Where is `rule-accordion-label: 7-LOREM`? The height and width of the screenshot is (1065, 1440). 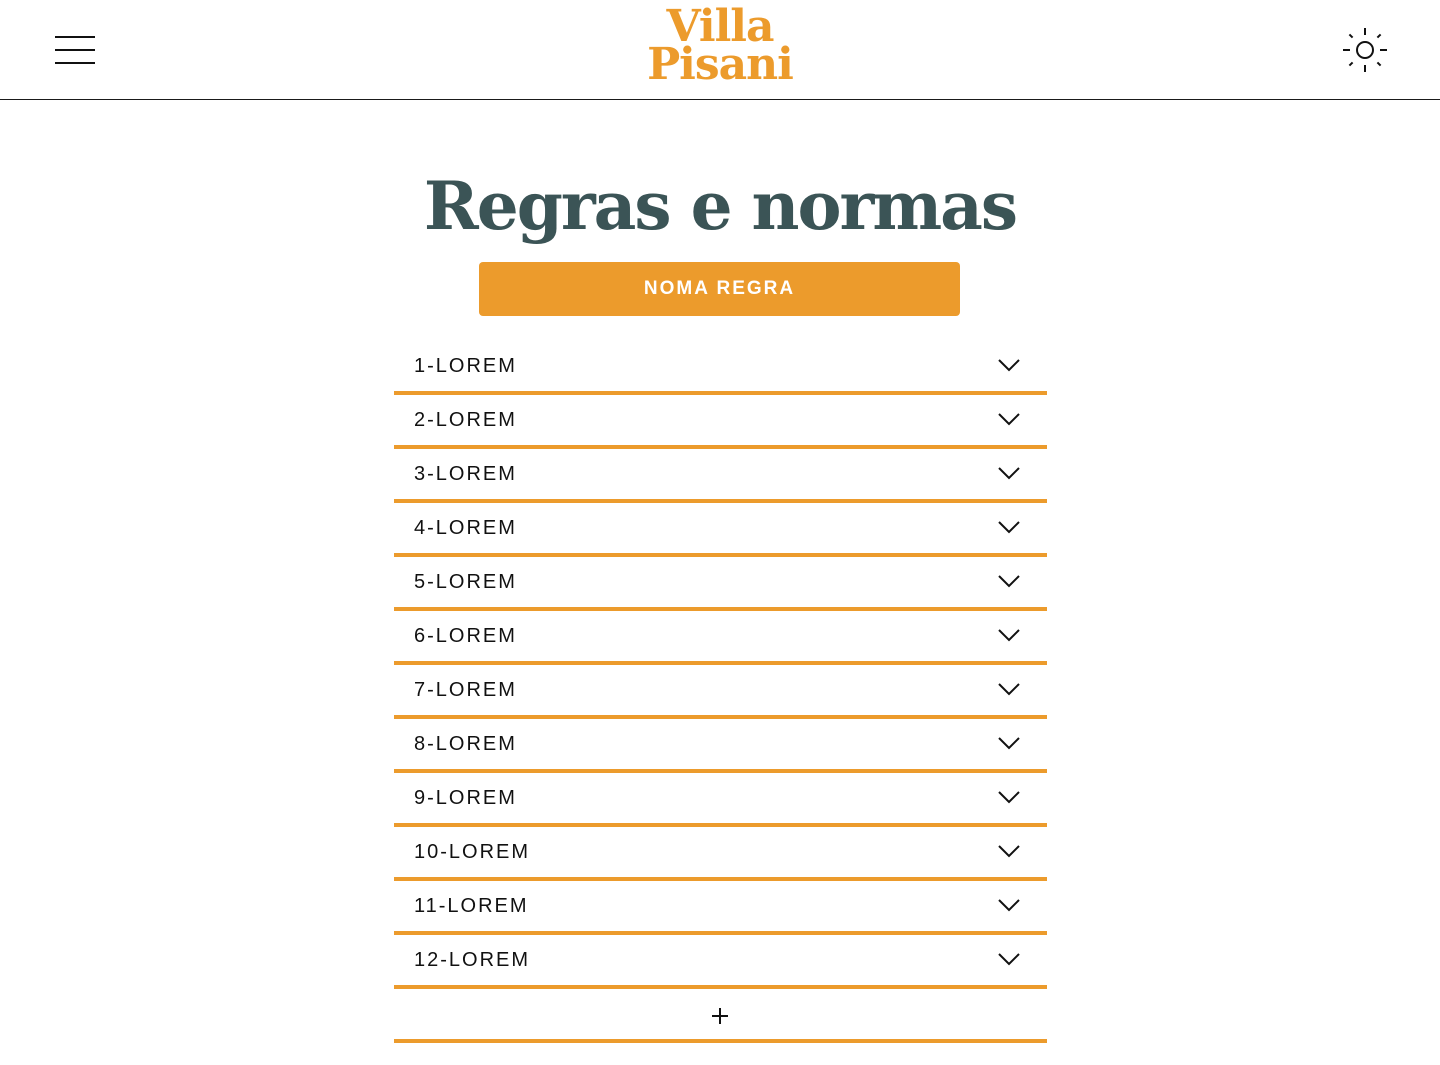 rule-accordion-label: 7-LOREM is located at coordinates (465, 690).